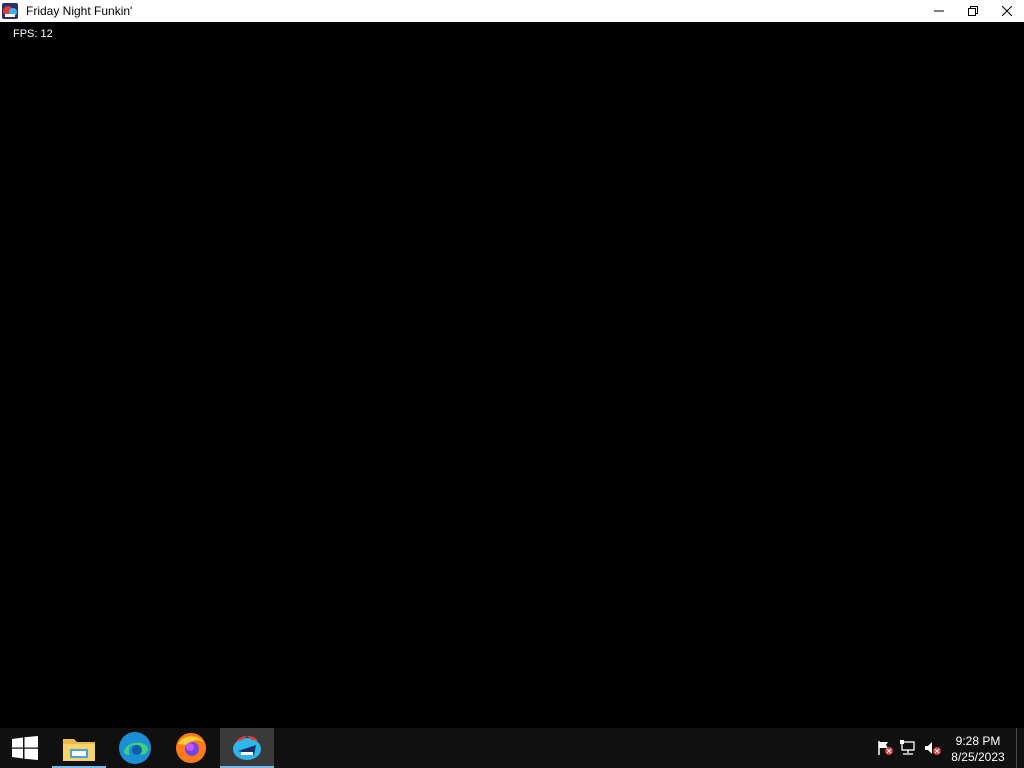 The height and width of the screenshot is (768, 1024). I want to click on minimize-icon, so click(939, 11).